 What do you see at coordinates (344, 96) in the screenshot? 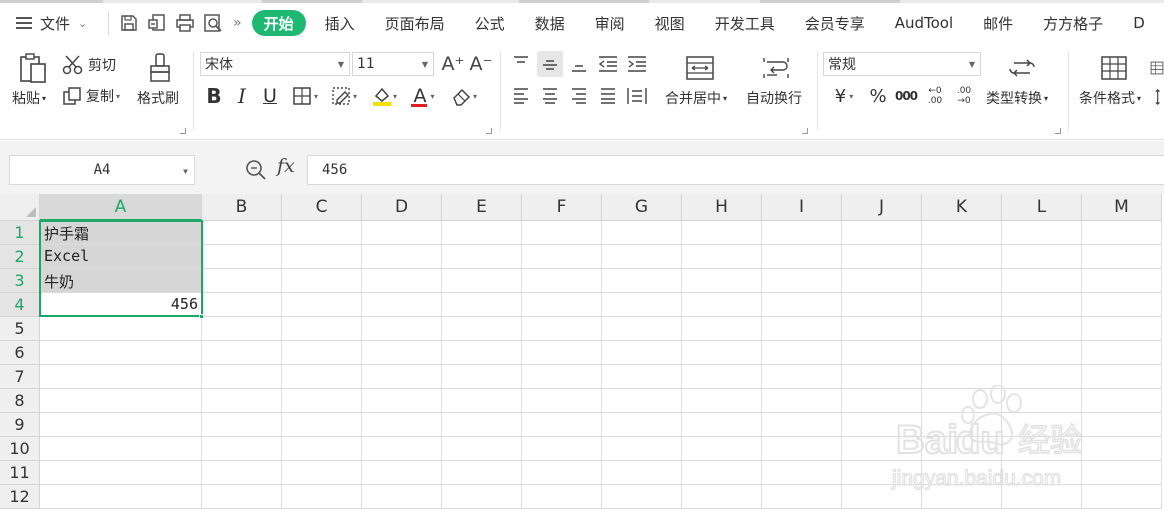
I see `fill-style-icon: ▾` at bounding box center [344, 96].